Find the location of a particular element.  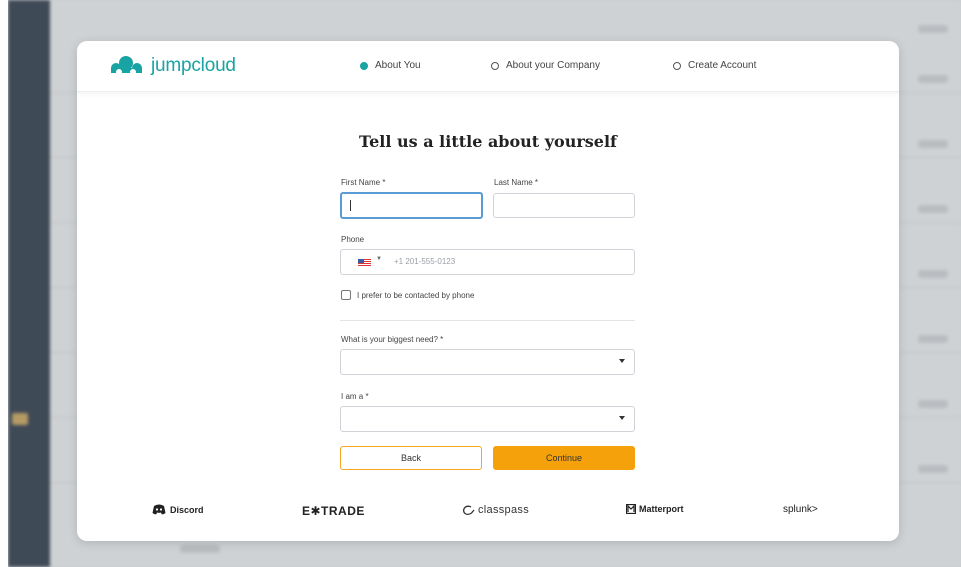

matterport-logo: Matterport is located at coordinates (655, 509).